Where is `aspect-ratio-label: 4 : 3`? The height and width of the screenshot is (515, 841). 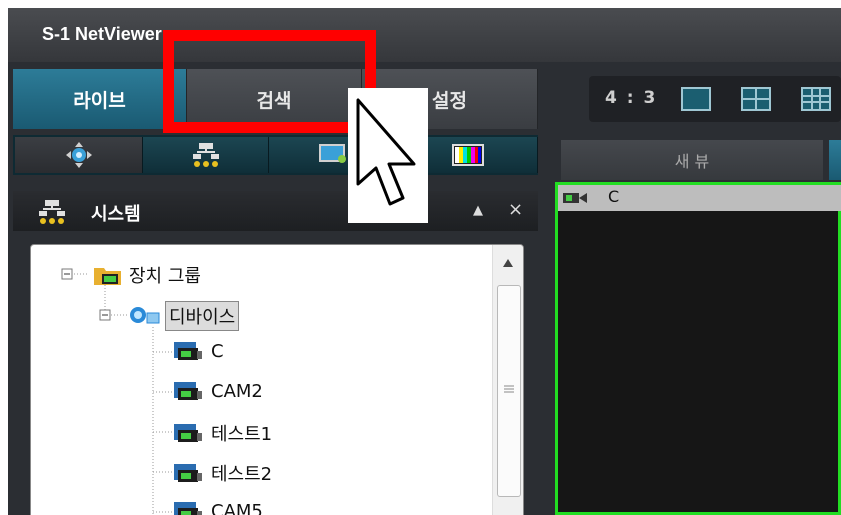
aspect-ratio-label: 4 : 3 is located at coordinates (631, 98).